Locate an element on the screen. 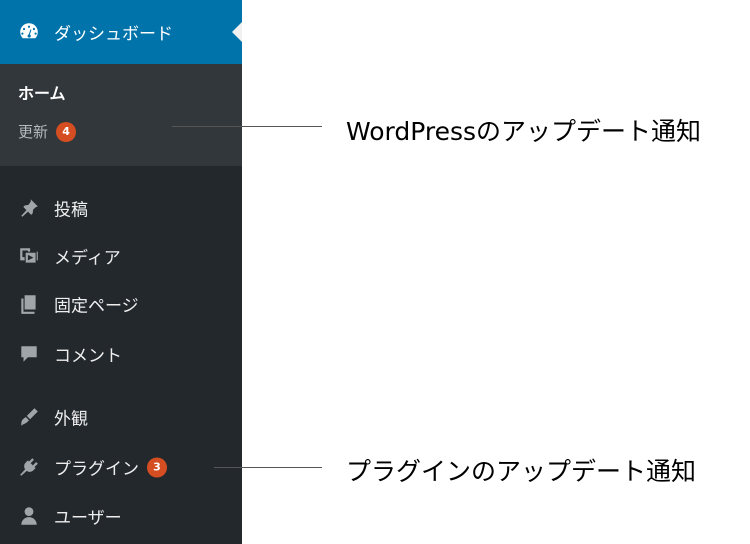 Image resolution: width=750 pixels, height=544 pixels. sidebar-item-label: ユーザー is located at coordinates (88, 518).